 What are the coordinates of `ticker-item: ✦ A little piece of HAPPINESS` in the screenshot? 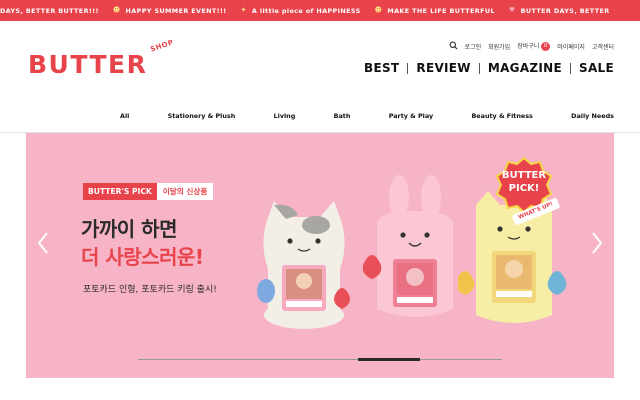 It's located at (301, 11).